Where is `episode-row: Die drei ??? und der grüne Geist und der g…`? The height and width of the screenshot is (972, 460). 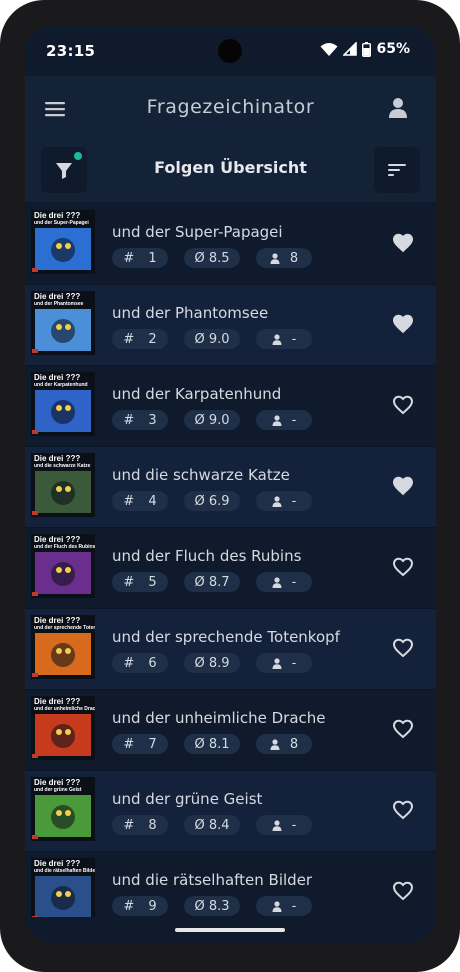 episode-row: Die drei ??? und der grüne Geist und der g… is located at coordinates (230, 811).